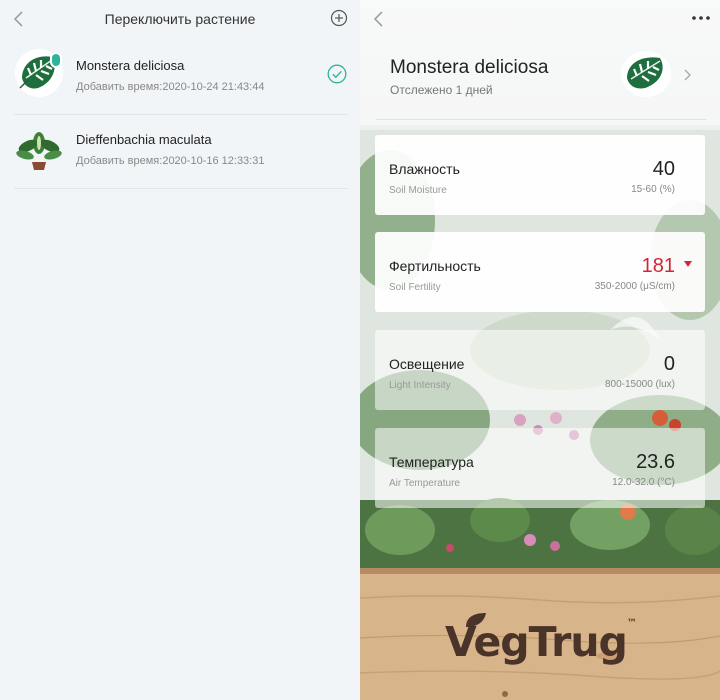 Image resolution: width=720 pixels, height=700 pixels. Describe the element at coordinates (646, 74) in the screenshot. I see `monstera-thumbnail` at that location.